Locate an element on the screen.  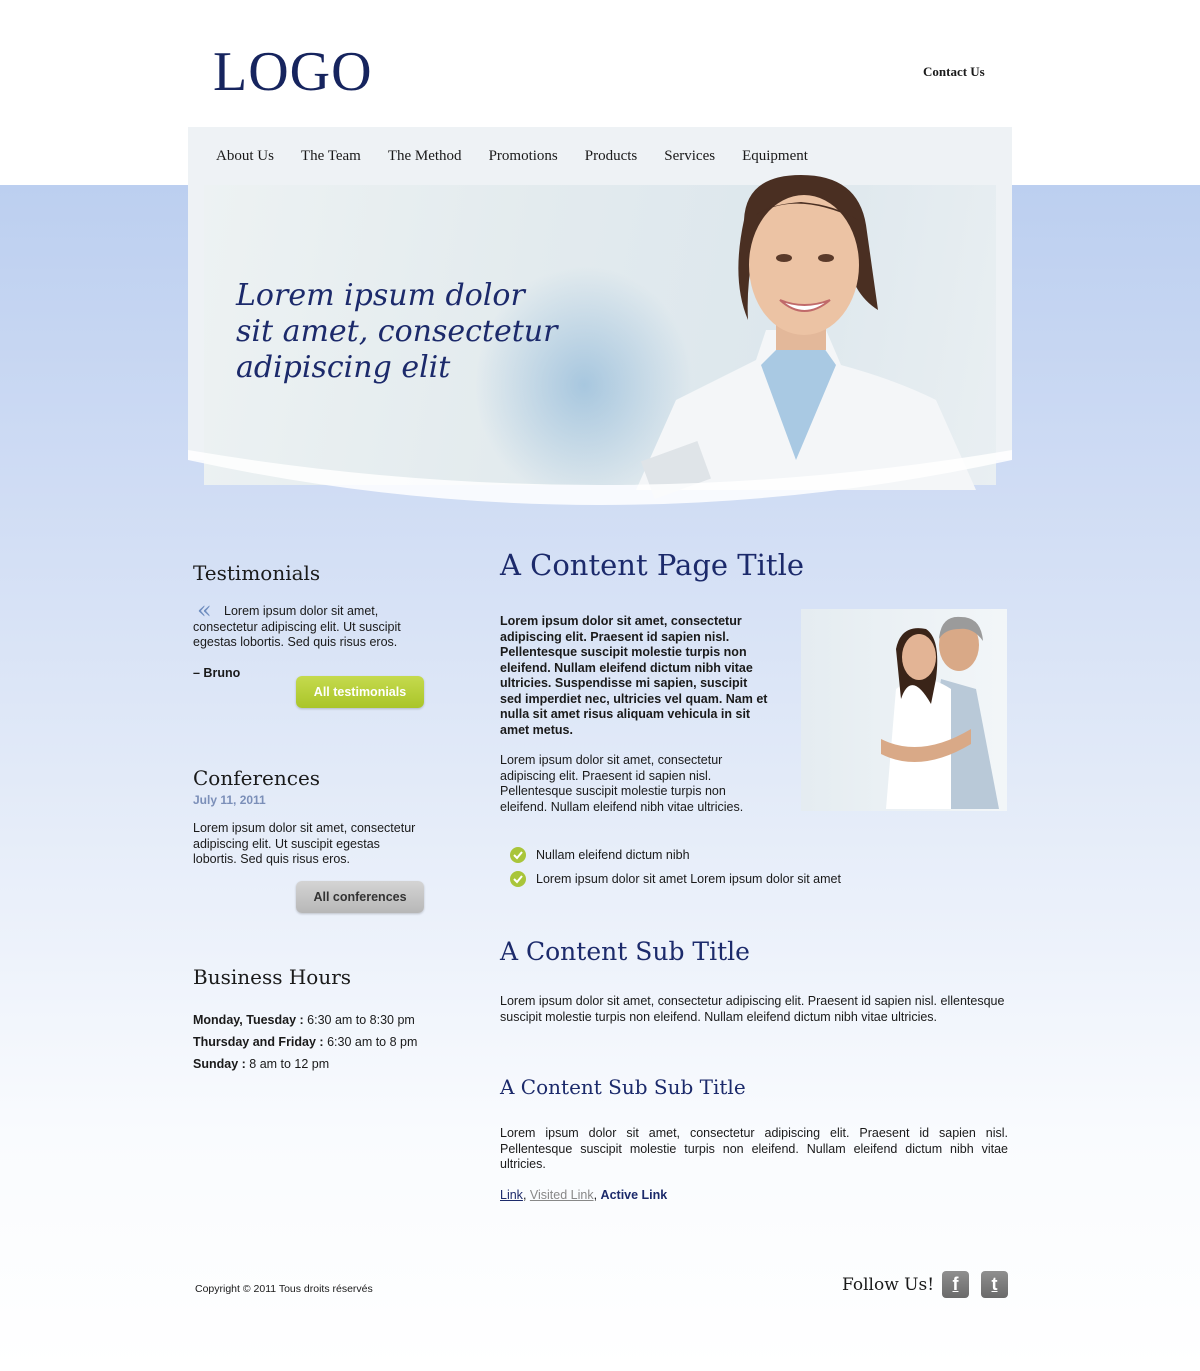
hours-row: Sunday : 8 am to 12 pm is located at coordinates (261, 1065).